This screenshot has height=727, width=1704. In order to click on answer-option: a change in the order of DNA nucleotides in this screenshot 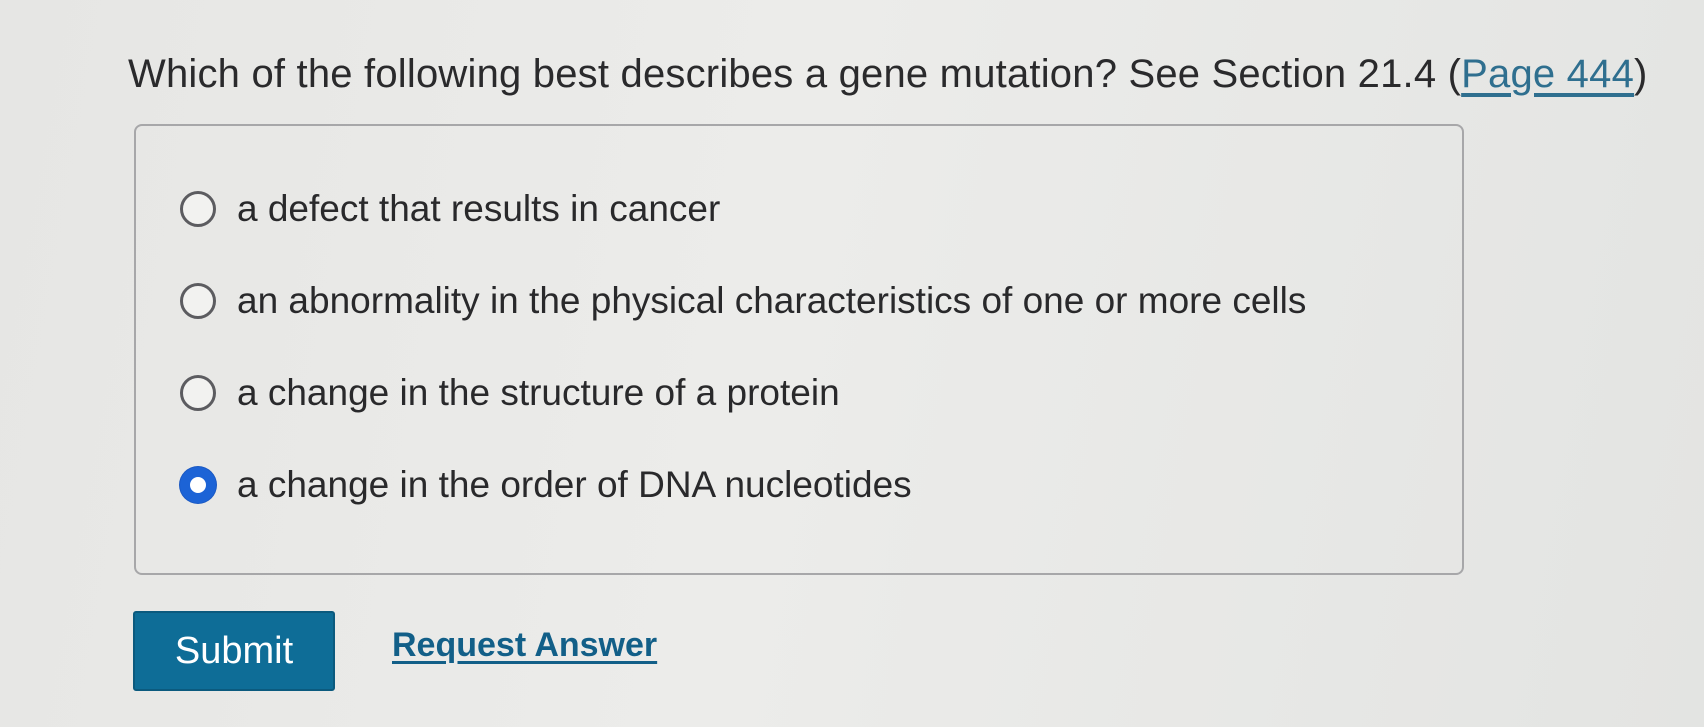, I will do `click(546, 485)`.